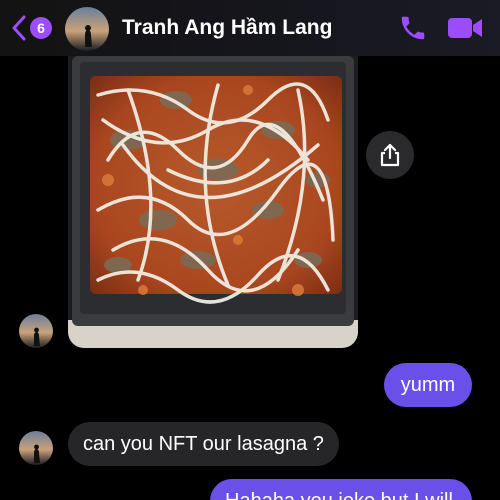 The width and height of the screenshot is (500, 500). I want to click on message-bubble-incoming: can you NFT our lasagna ?, so click(203, 444).